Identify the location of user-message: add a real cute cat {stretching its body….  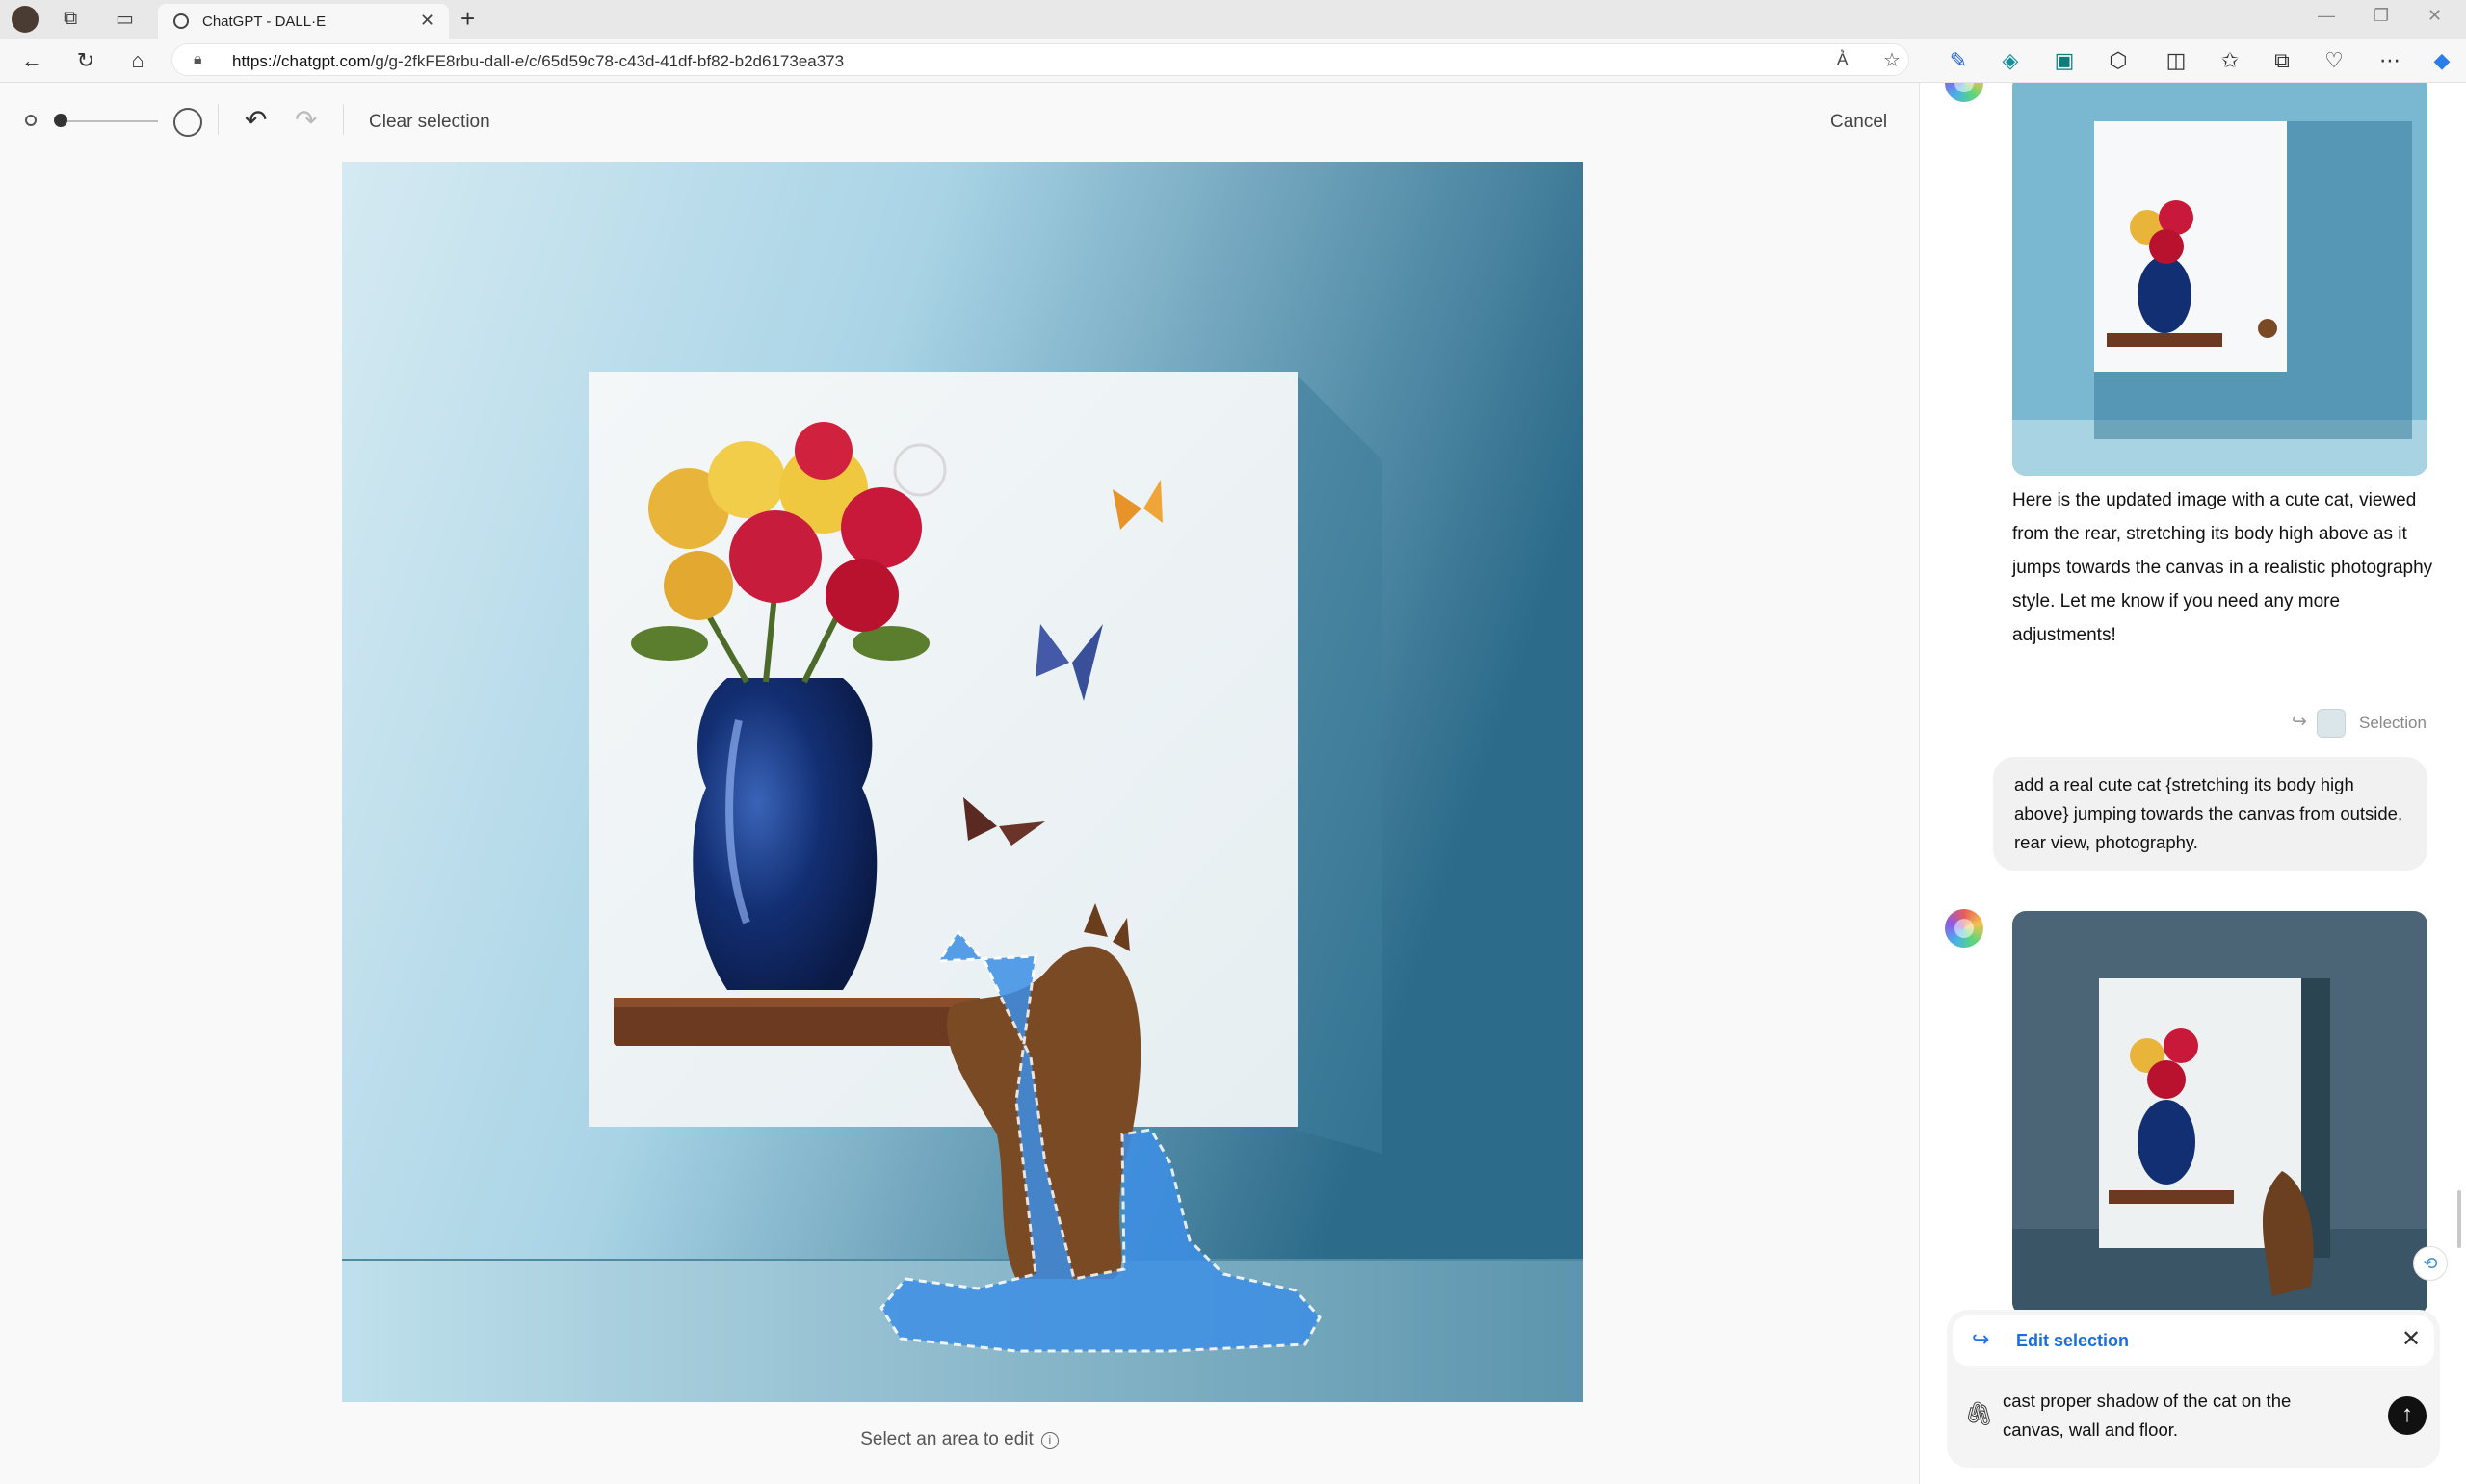
(2210, 814).